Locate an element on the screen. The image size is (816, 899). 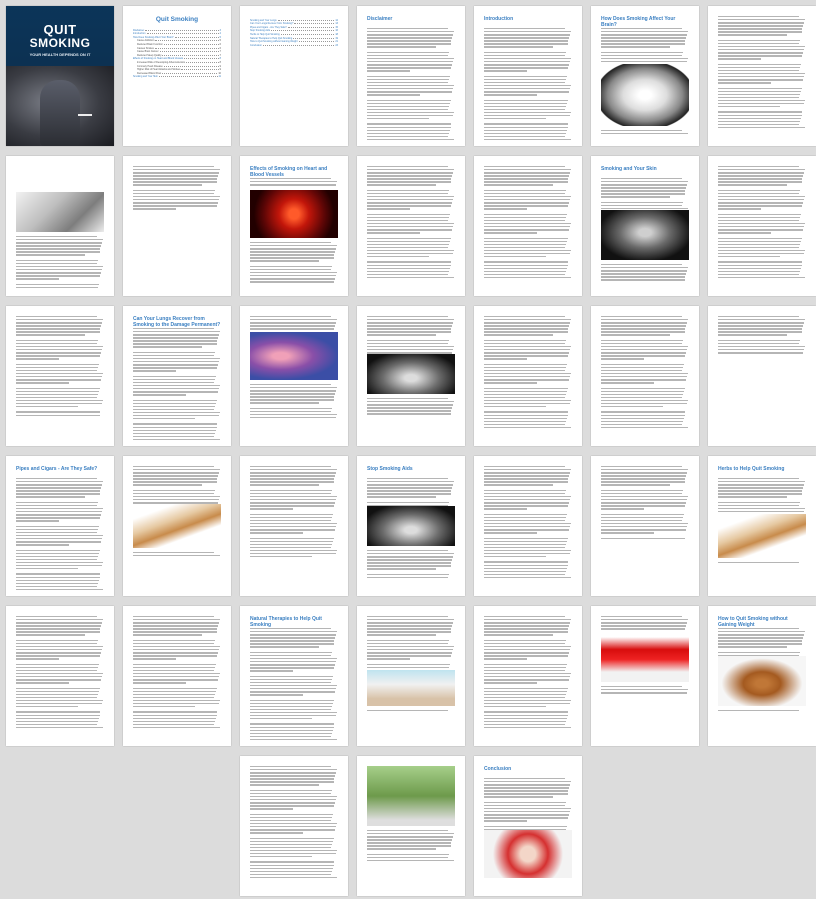
toc-entry: Conclusion 23 is located at coordinates (294, 45).